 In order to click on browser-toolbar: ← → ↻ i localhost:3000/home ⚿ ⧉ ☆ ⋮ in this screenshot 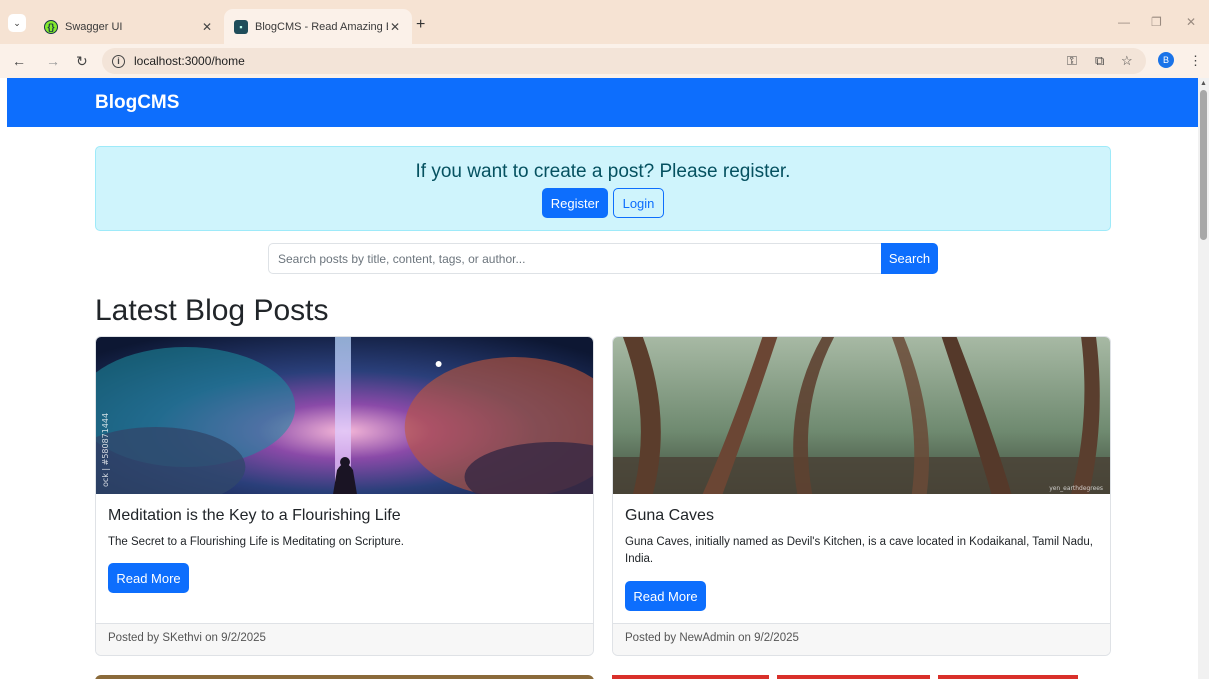, I will do `click(604, 61)`.